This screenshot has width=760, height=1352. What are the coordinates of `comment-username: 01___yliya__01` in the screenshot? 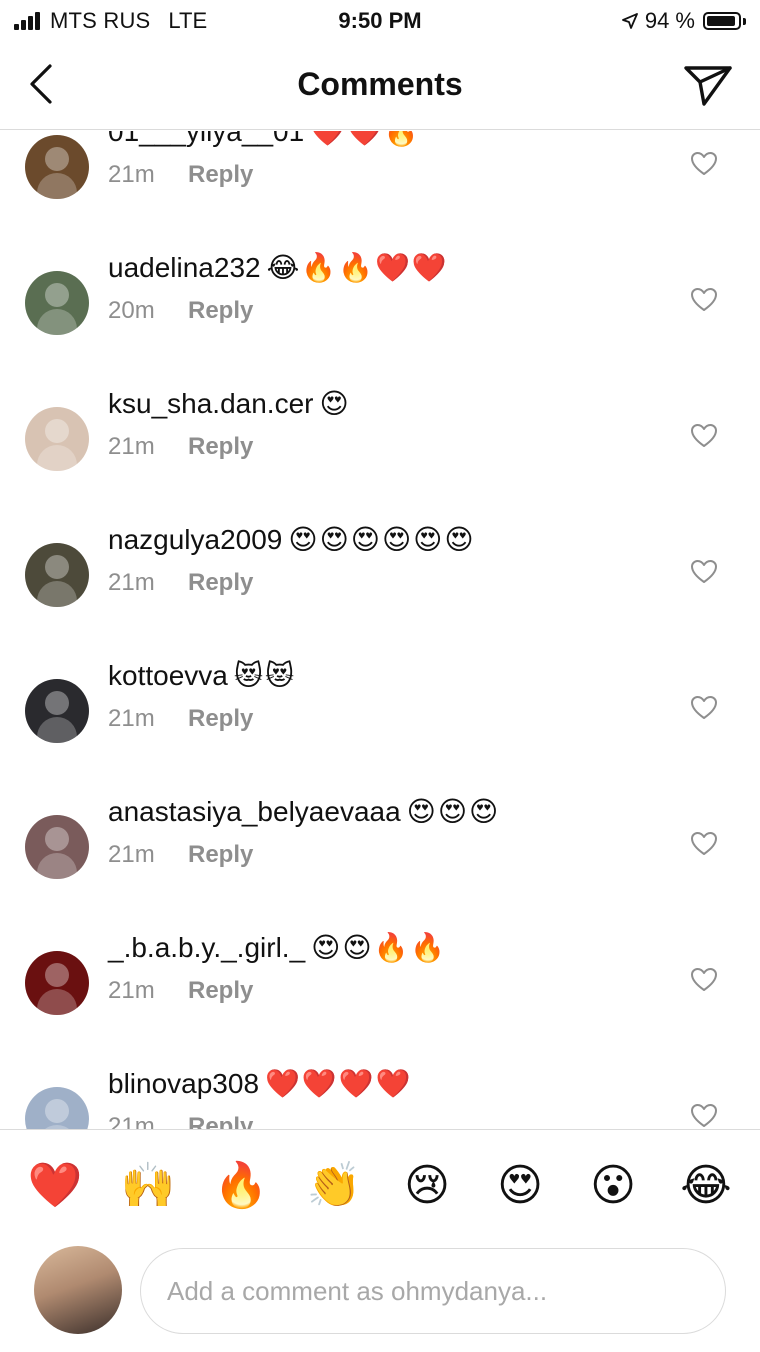 It's located at (206, 139).